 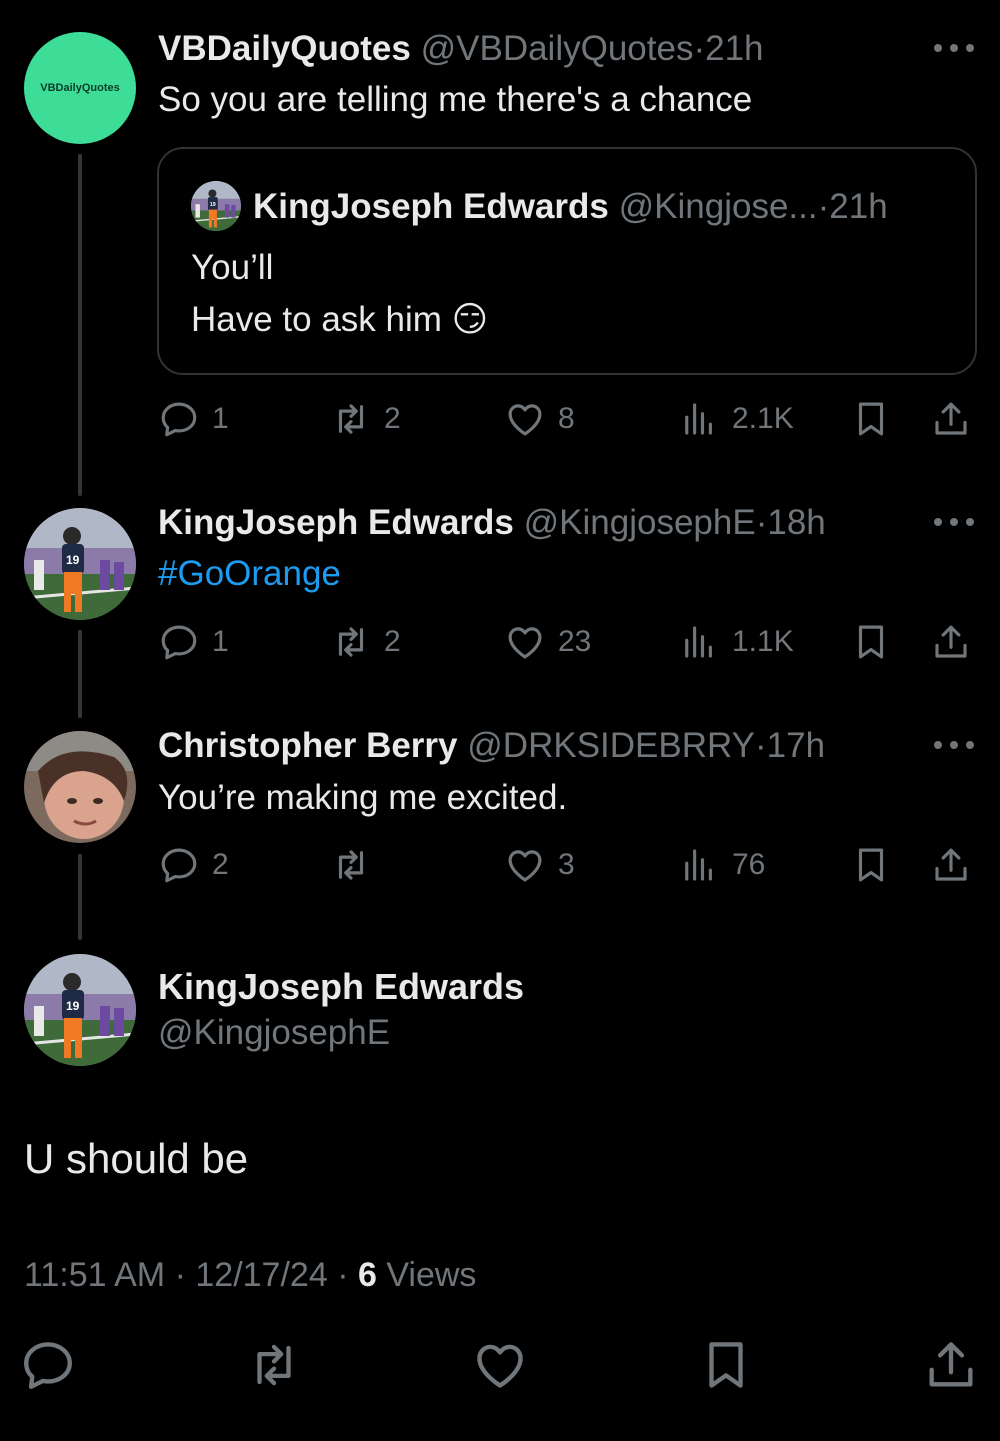 What do you see at coordinates (575, 641) in the screenshot?
I see `like-count: 23` at bounding box center [575, 641].